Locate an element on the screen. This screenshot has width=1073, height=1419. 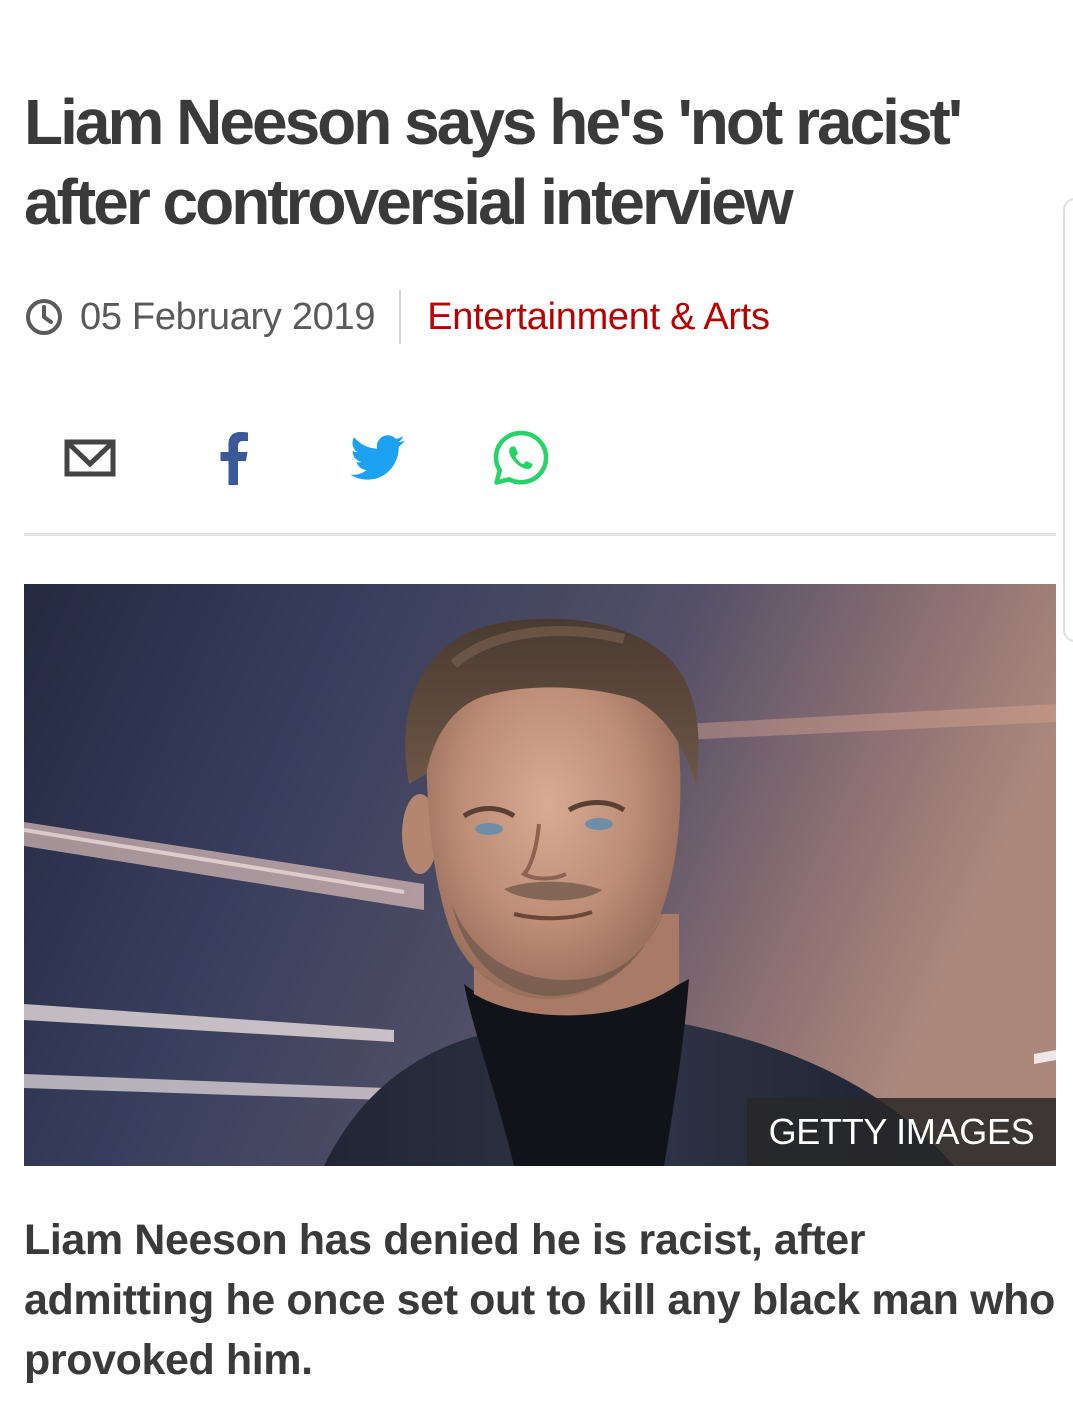
clock-icon is located at coordinates (44, 317).